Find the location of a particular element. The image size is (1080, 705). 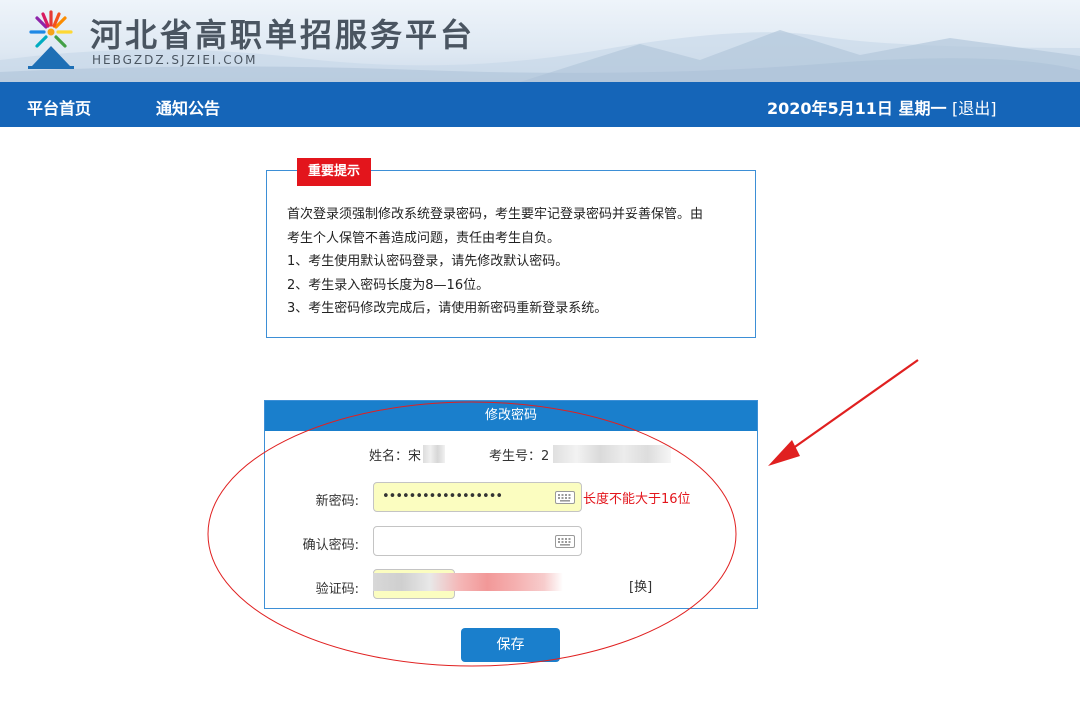

captcha-image-redacted is located at coordinates (468, 582).